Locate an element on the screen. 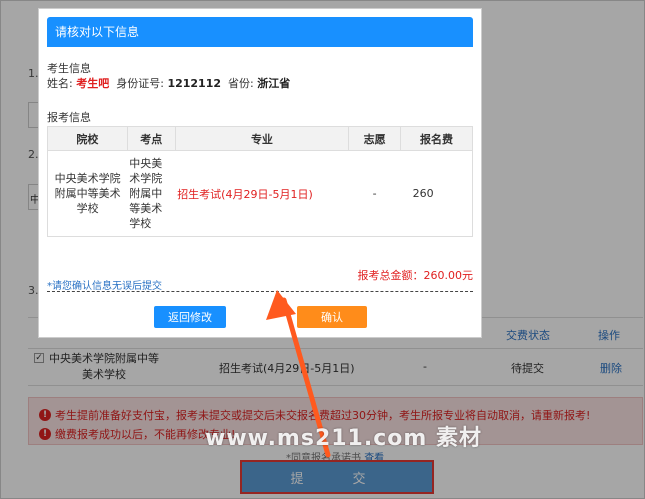 This screenshot has height=499, width=645. watermark: www.ms211.com 素材 is located at coordinates (343, 438).